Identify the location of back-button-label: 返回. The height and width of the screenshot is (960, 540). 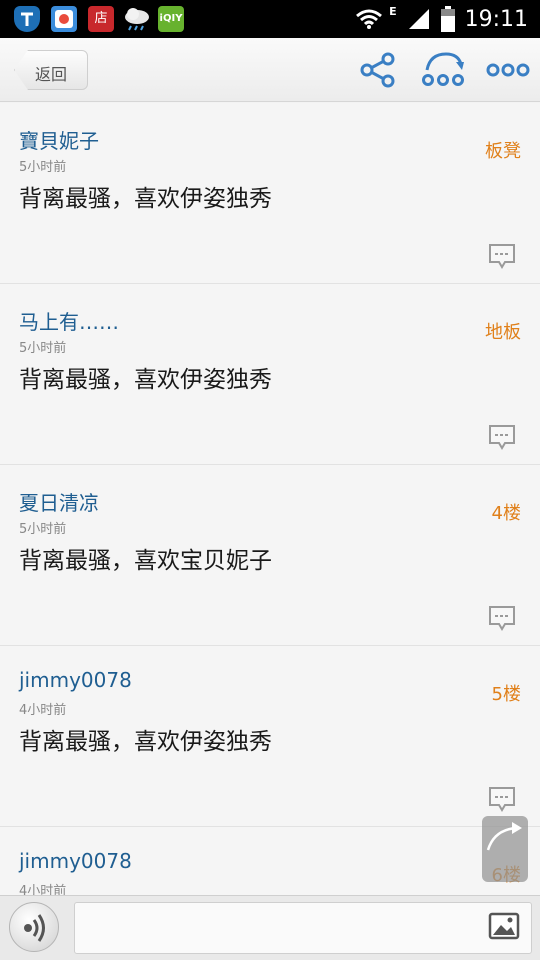
(51, 74).